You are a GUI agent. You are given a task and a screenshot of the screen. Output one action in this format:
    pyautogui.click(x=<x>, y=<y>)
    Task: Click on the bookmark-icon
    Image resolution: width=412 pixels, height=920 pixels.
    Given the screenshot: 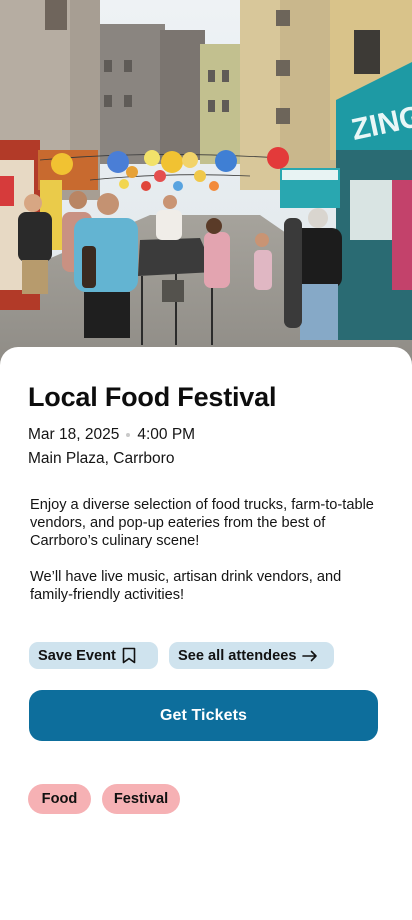 What is the action you would take?
    pyautogui.click(x=129, y=655)
    